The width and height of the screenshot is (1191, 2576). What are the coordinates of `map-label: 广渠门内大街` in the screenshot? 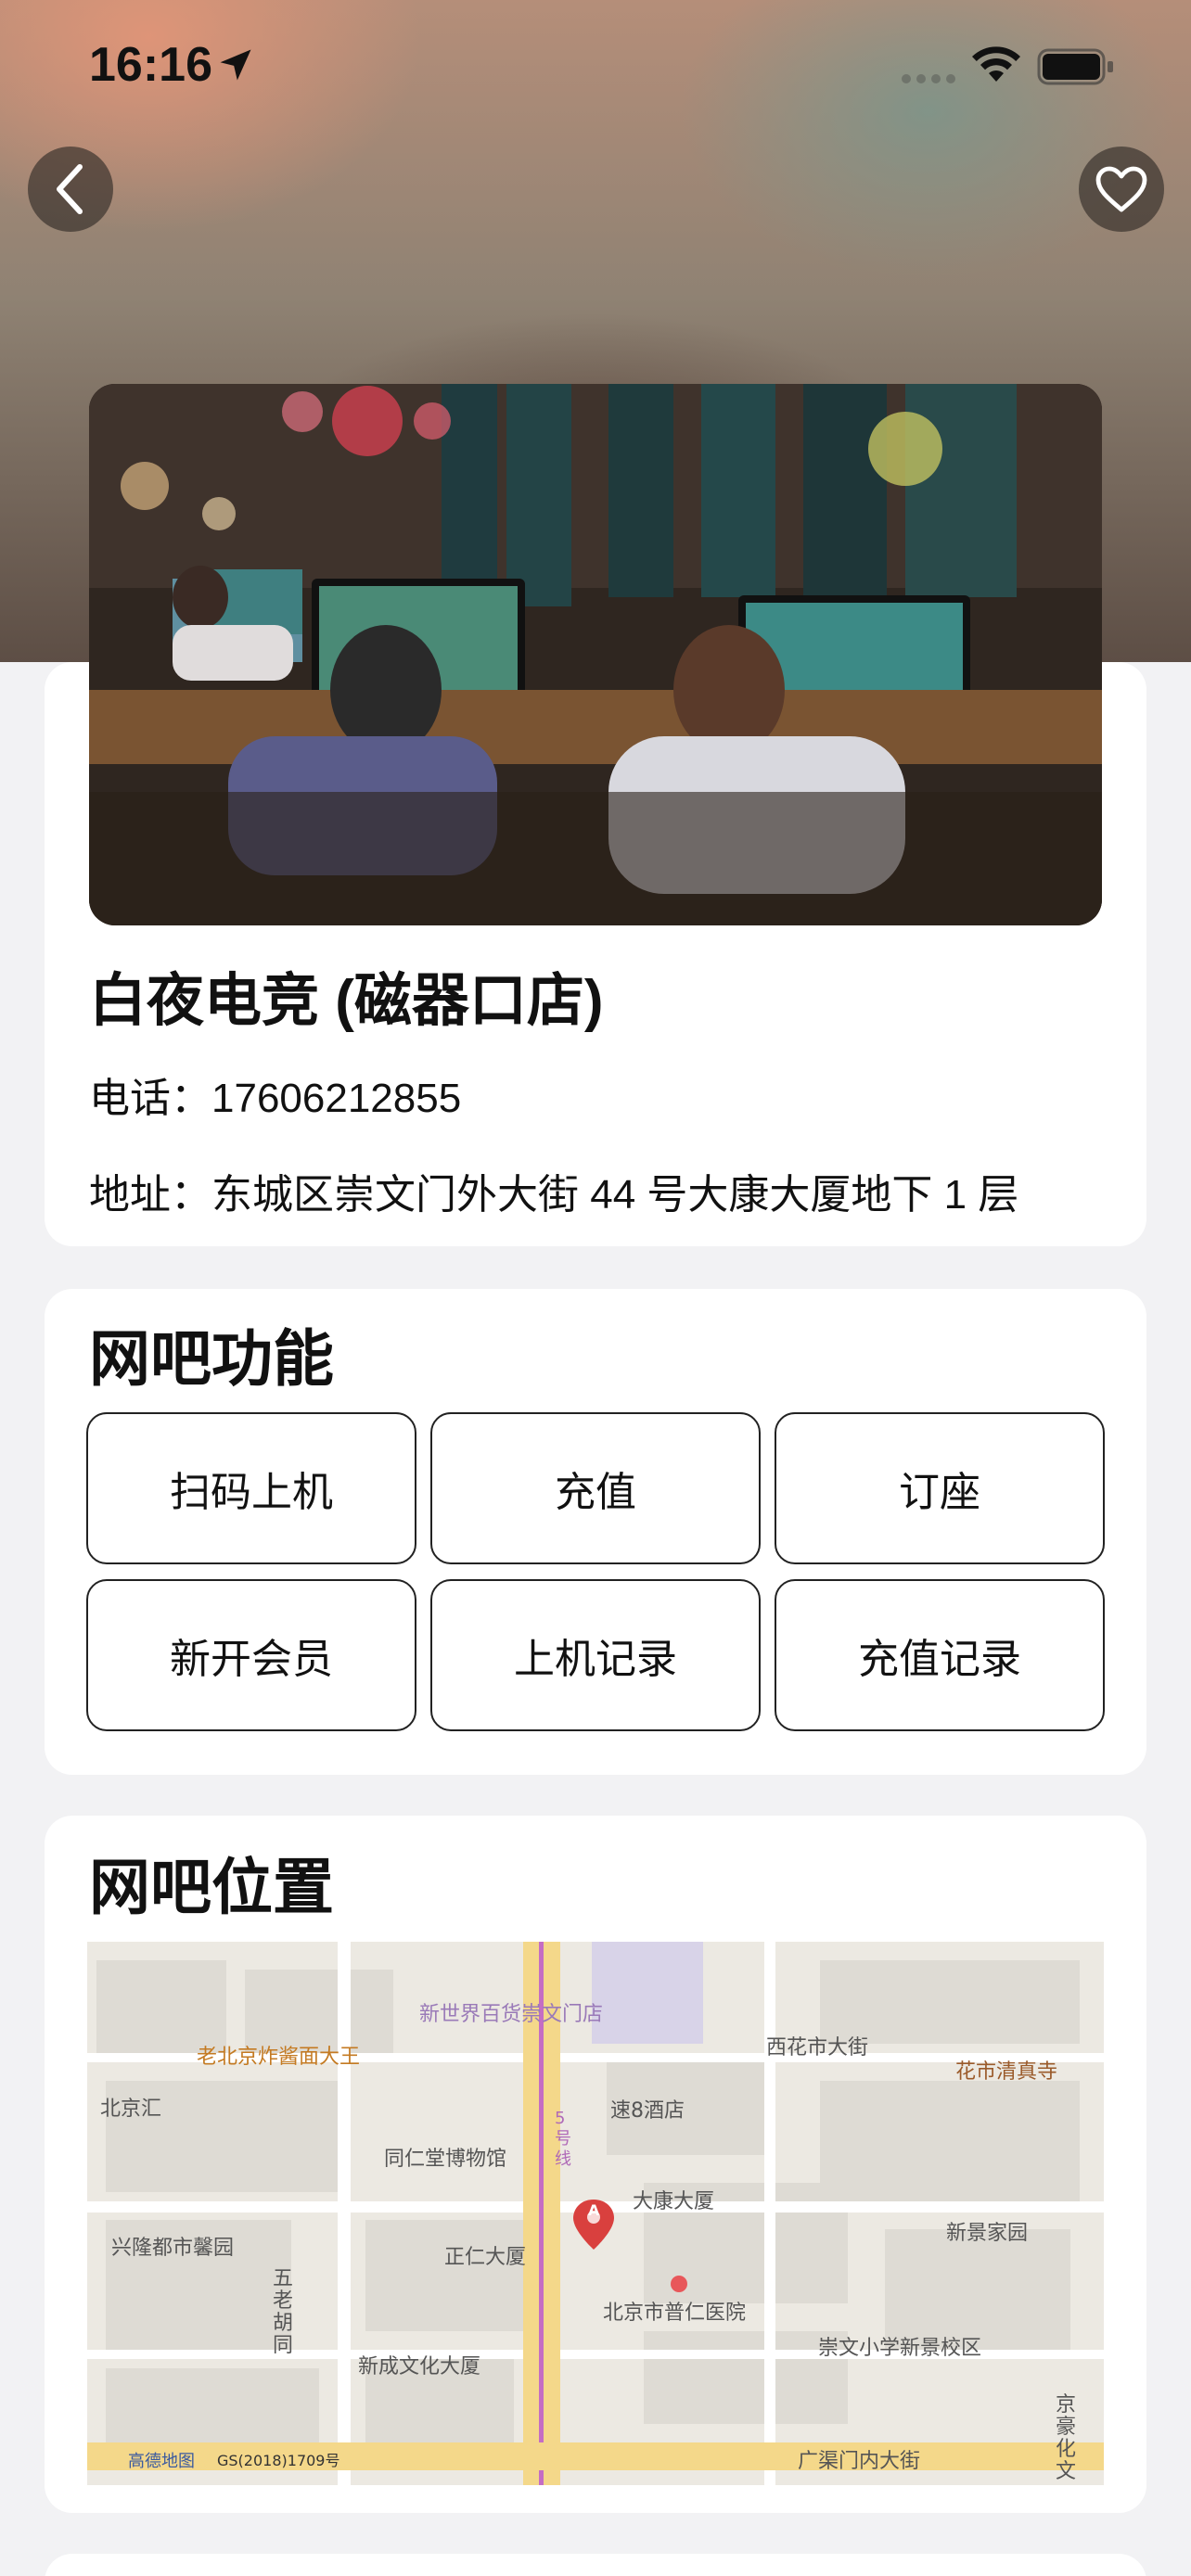 It's located at (859, 2461).